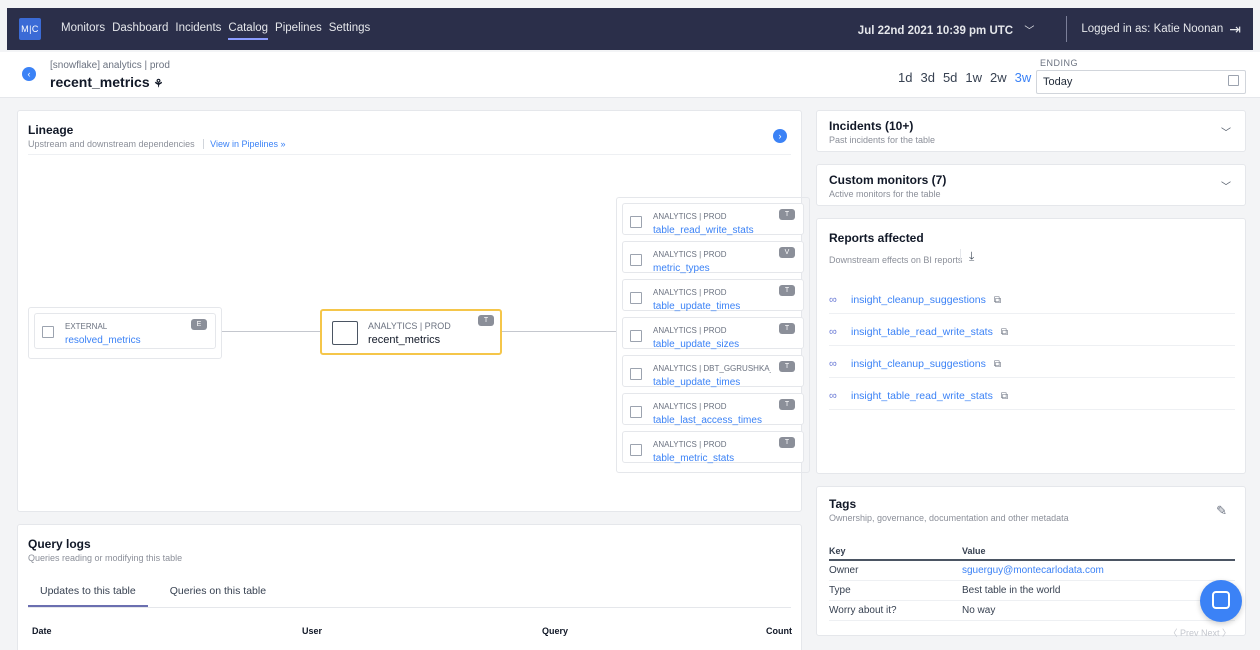 The image size is (1260, 650). I want to click on column-header: Key, so click(837, 551).